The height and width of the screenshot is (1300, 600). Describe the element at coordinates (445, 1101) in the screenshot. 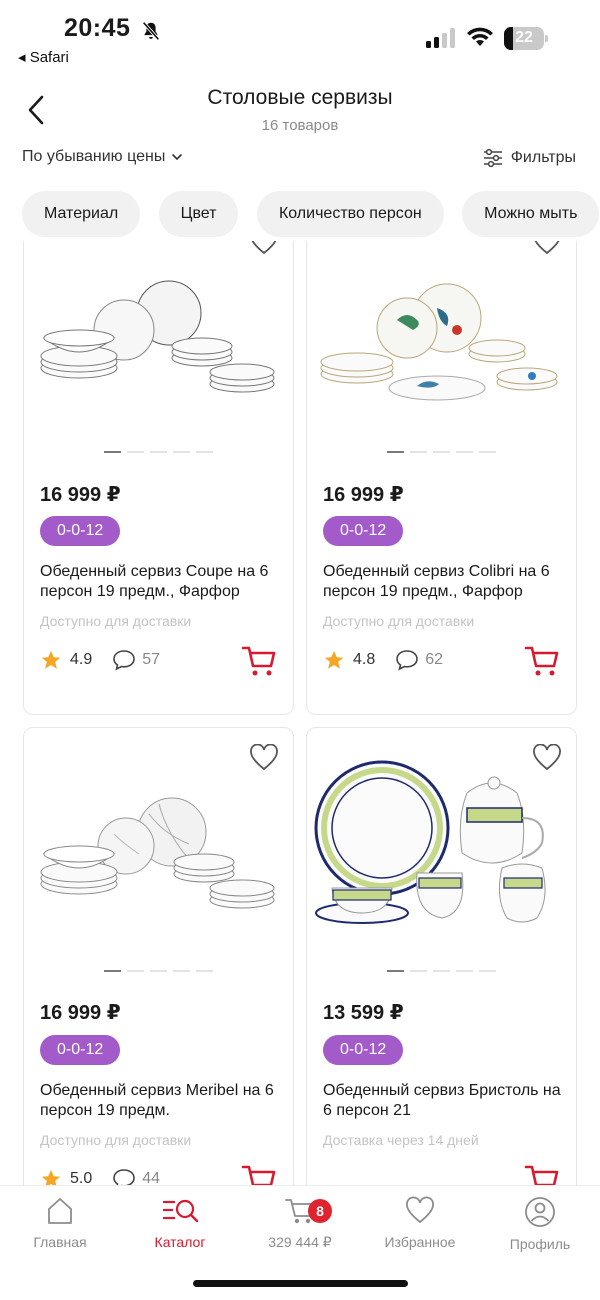

I see `product-name: Обеденный сервиз Бристоль на 6 персон 21` at that location.